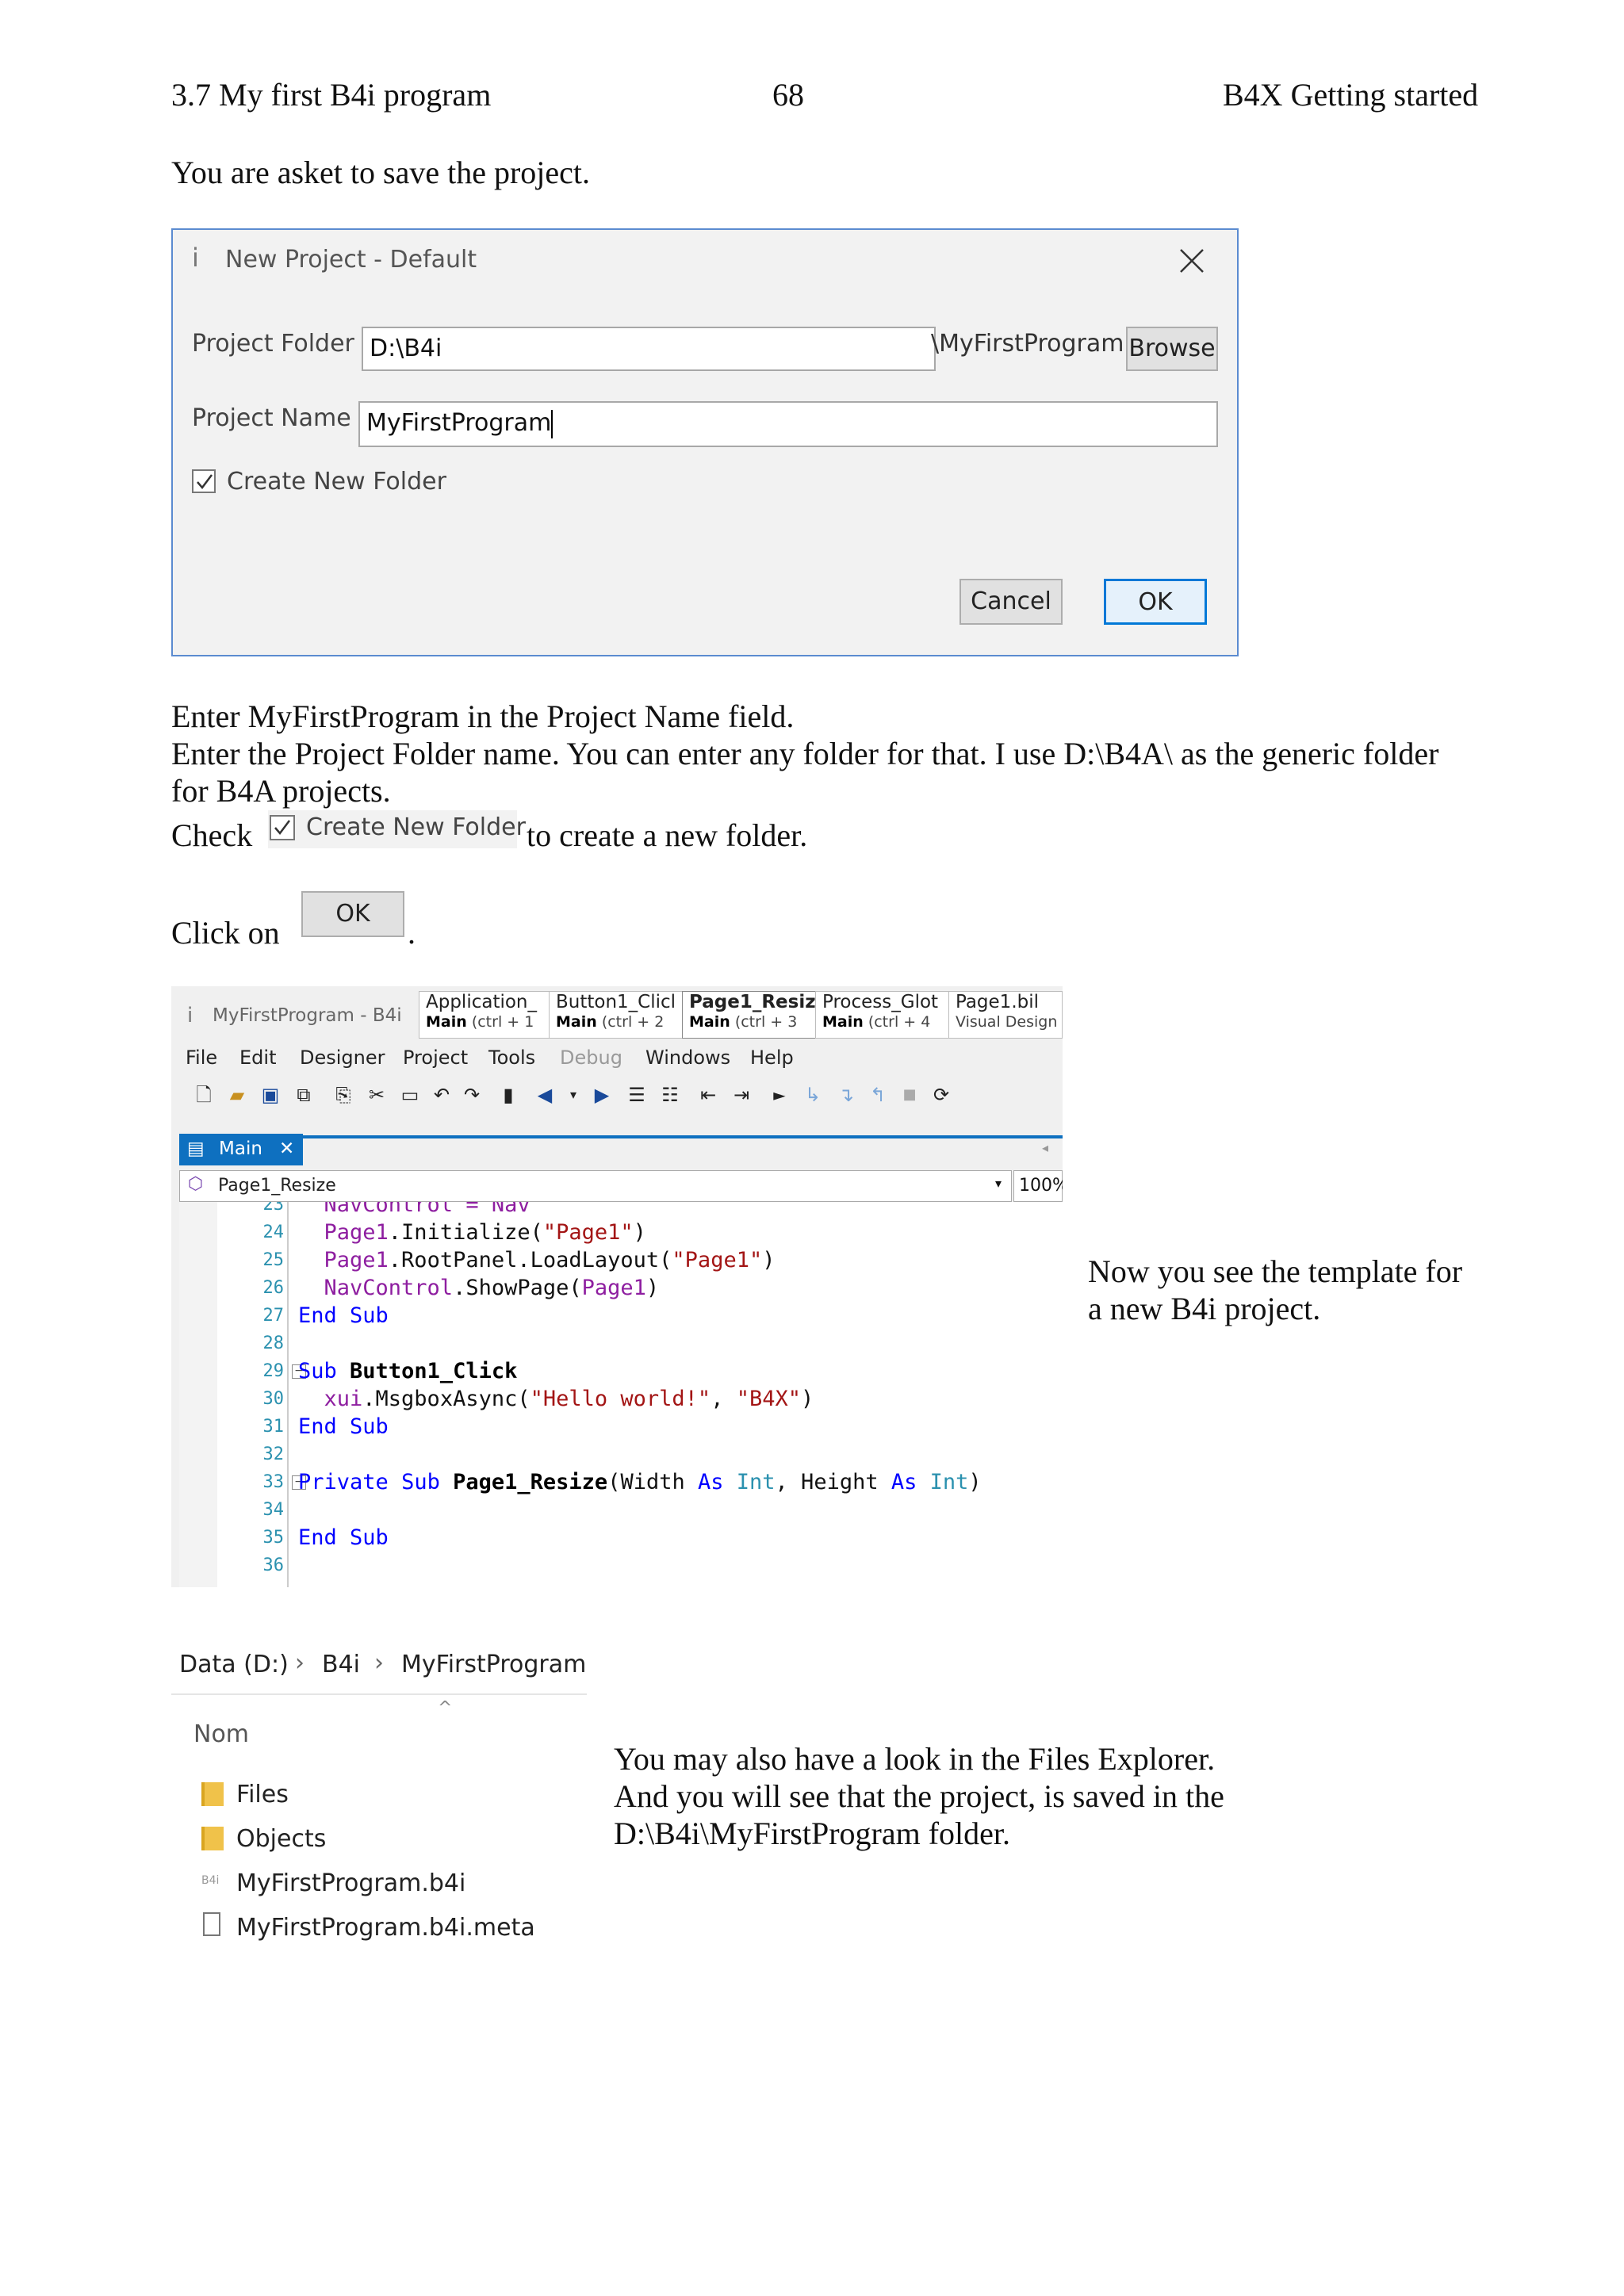  Describe the element at coordinates (618, 1015) in the screenshot. I see `quick-tab: Button1_Clicl Main (ctrl + 2` at that location.